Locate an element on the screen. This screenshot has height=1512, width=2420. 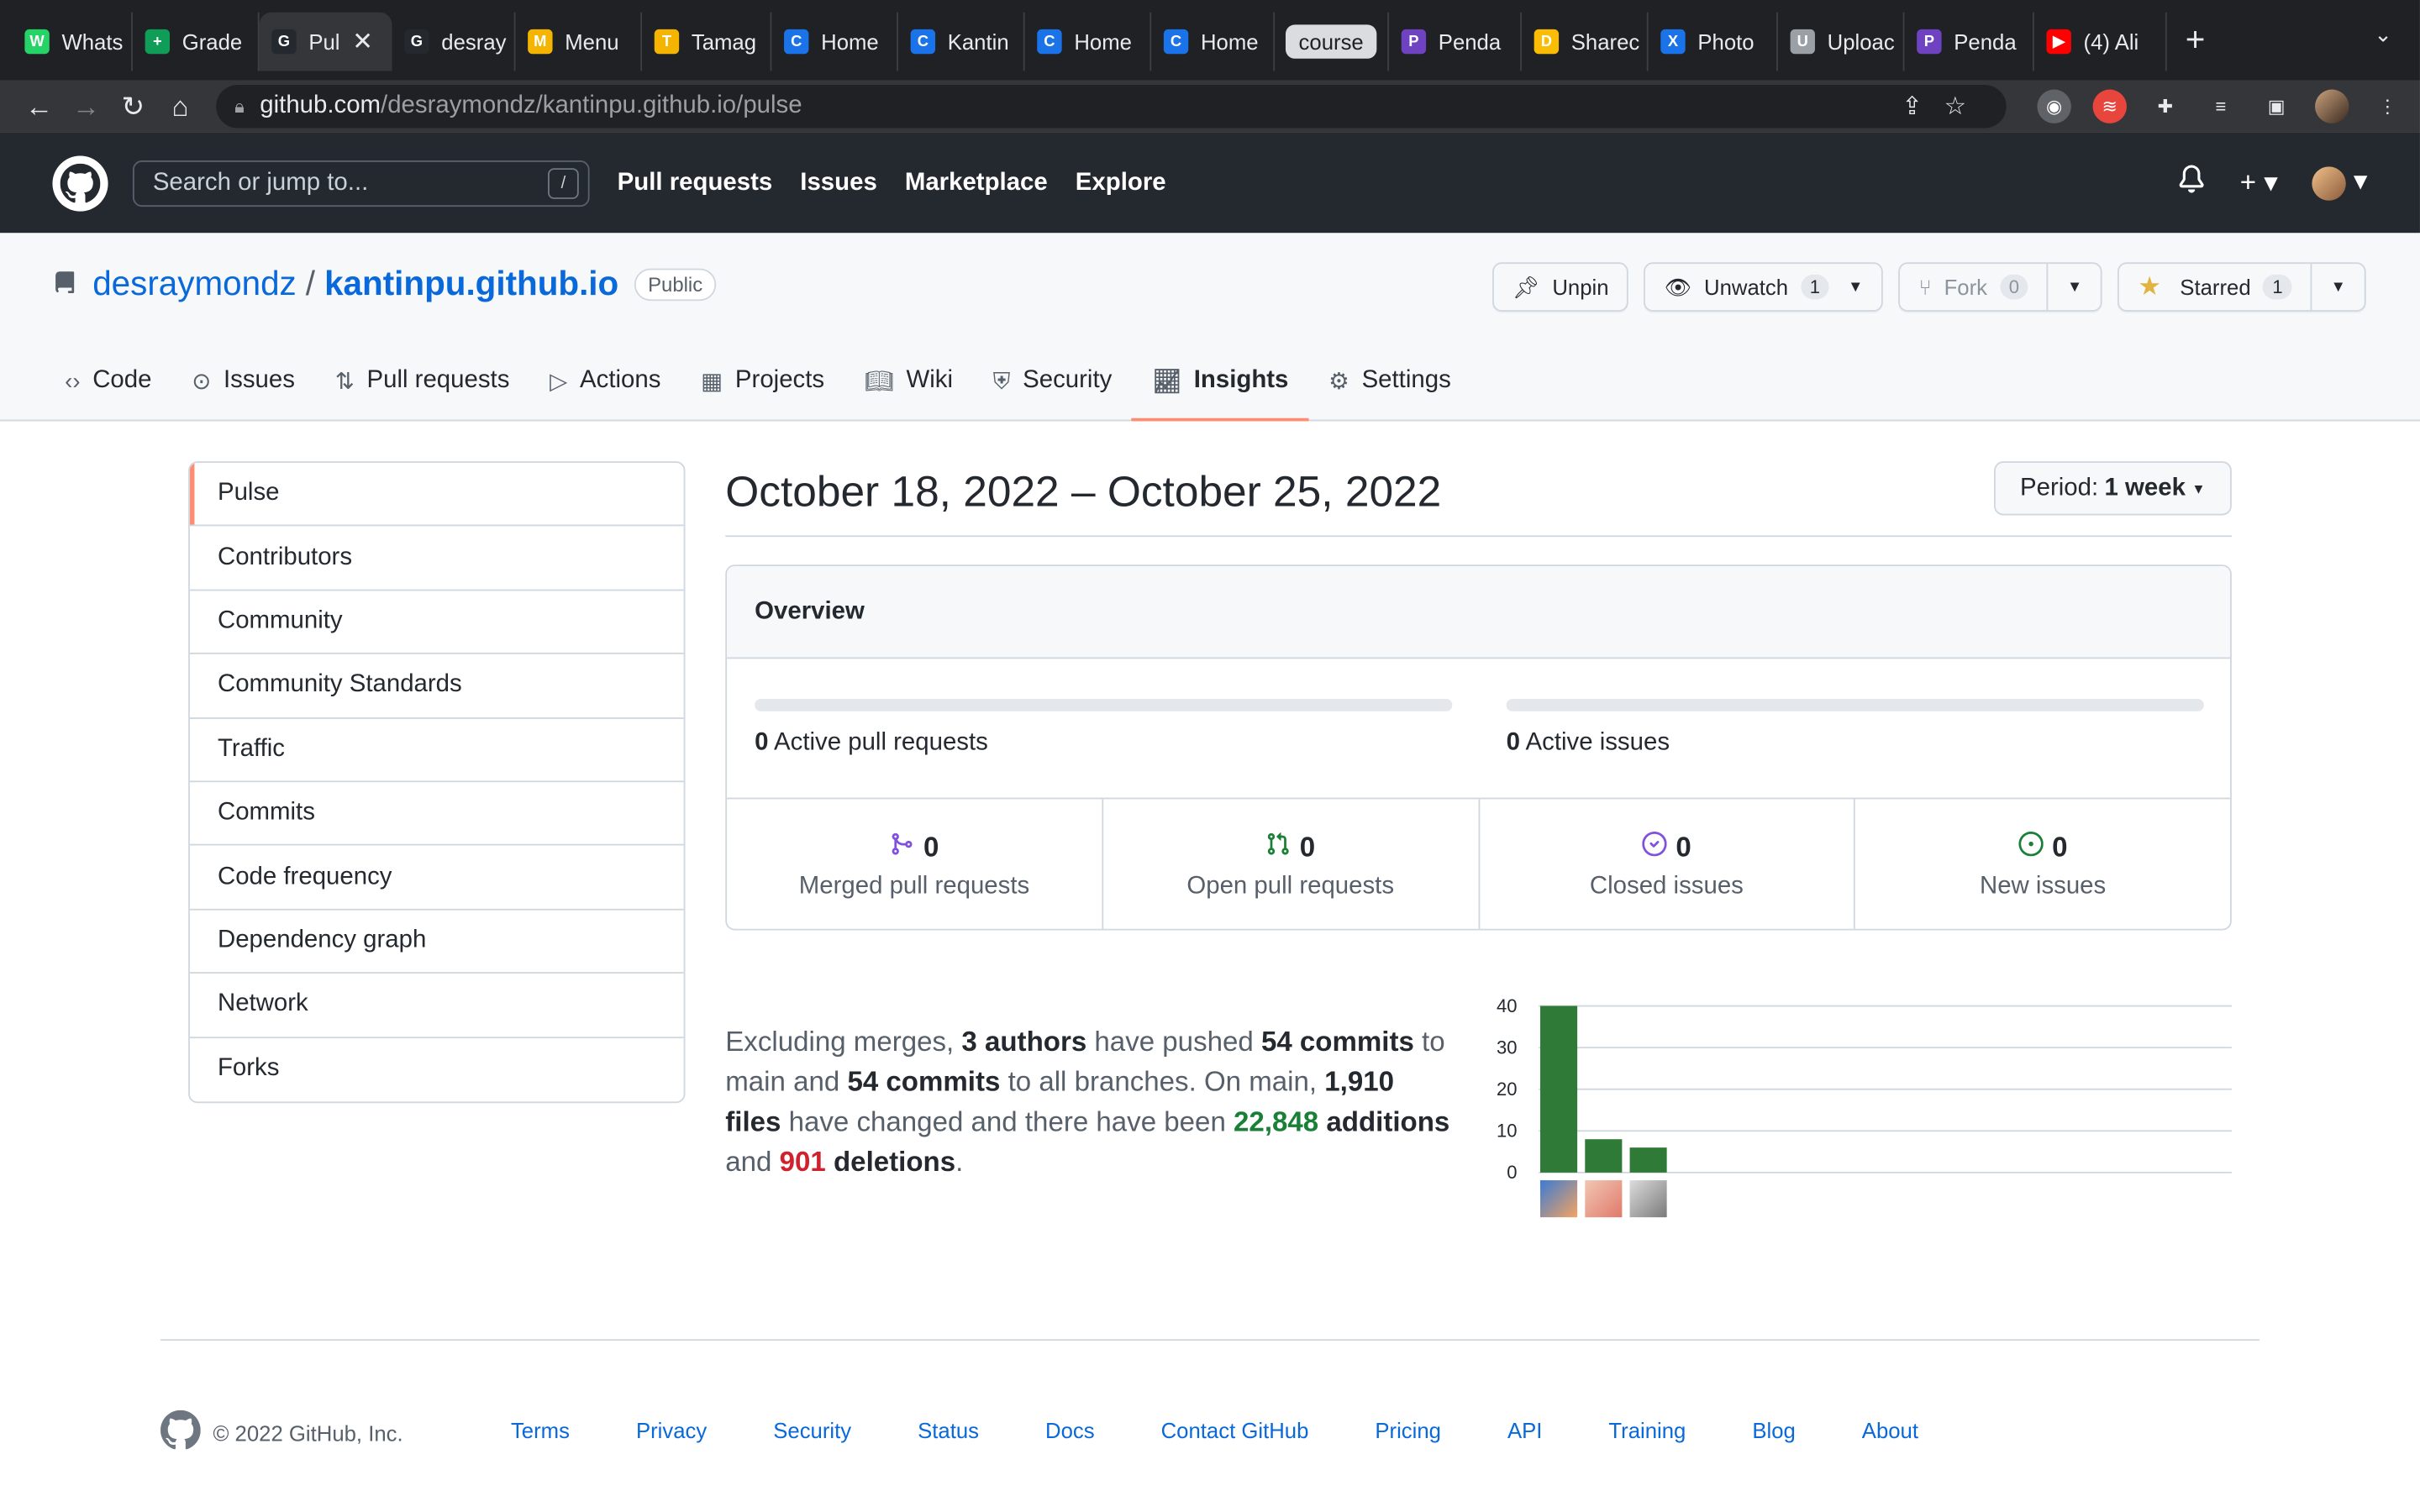
browser-tab-desray: Gdesray is located at coordinates (454, 41).